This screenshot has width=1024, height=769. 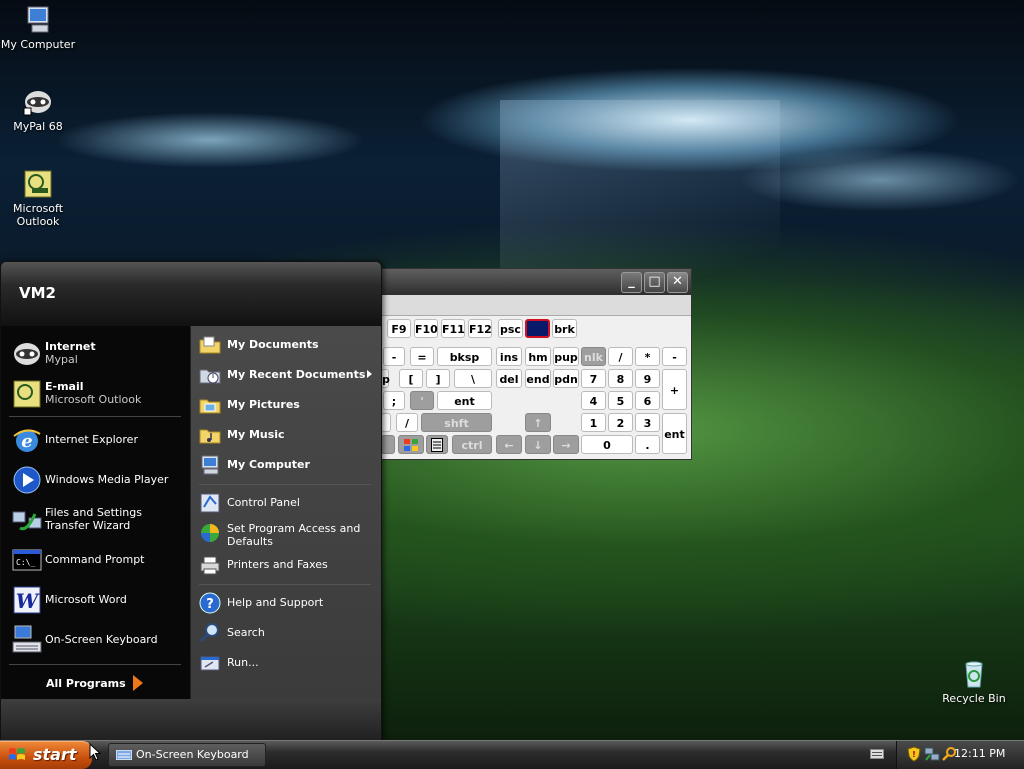 I want to click on clock: 12:11 PM, so click(x=980, y=753).